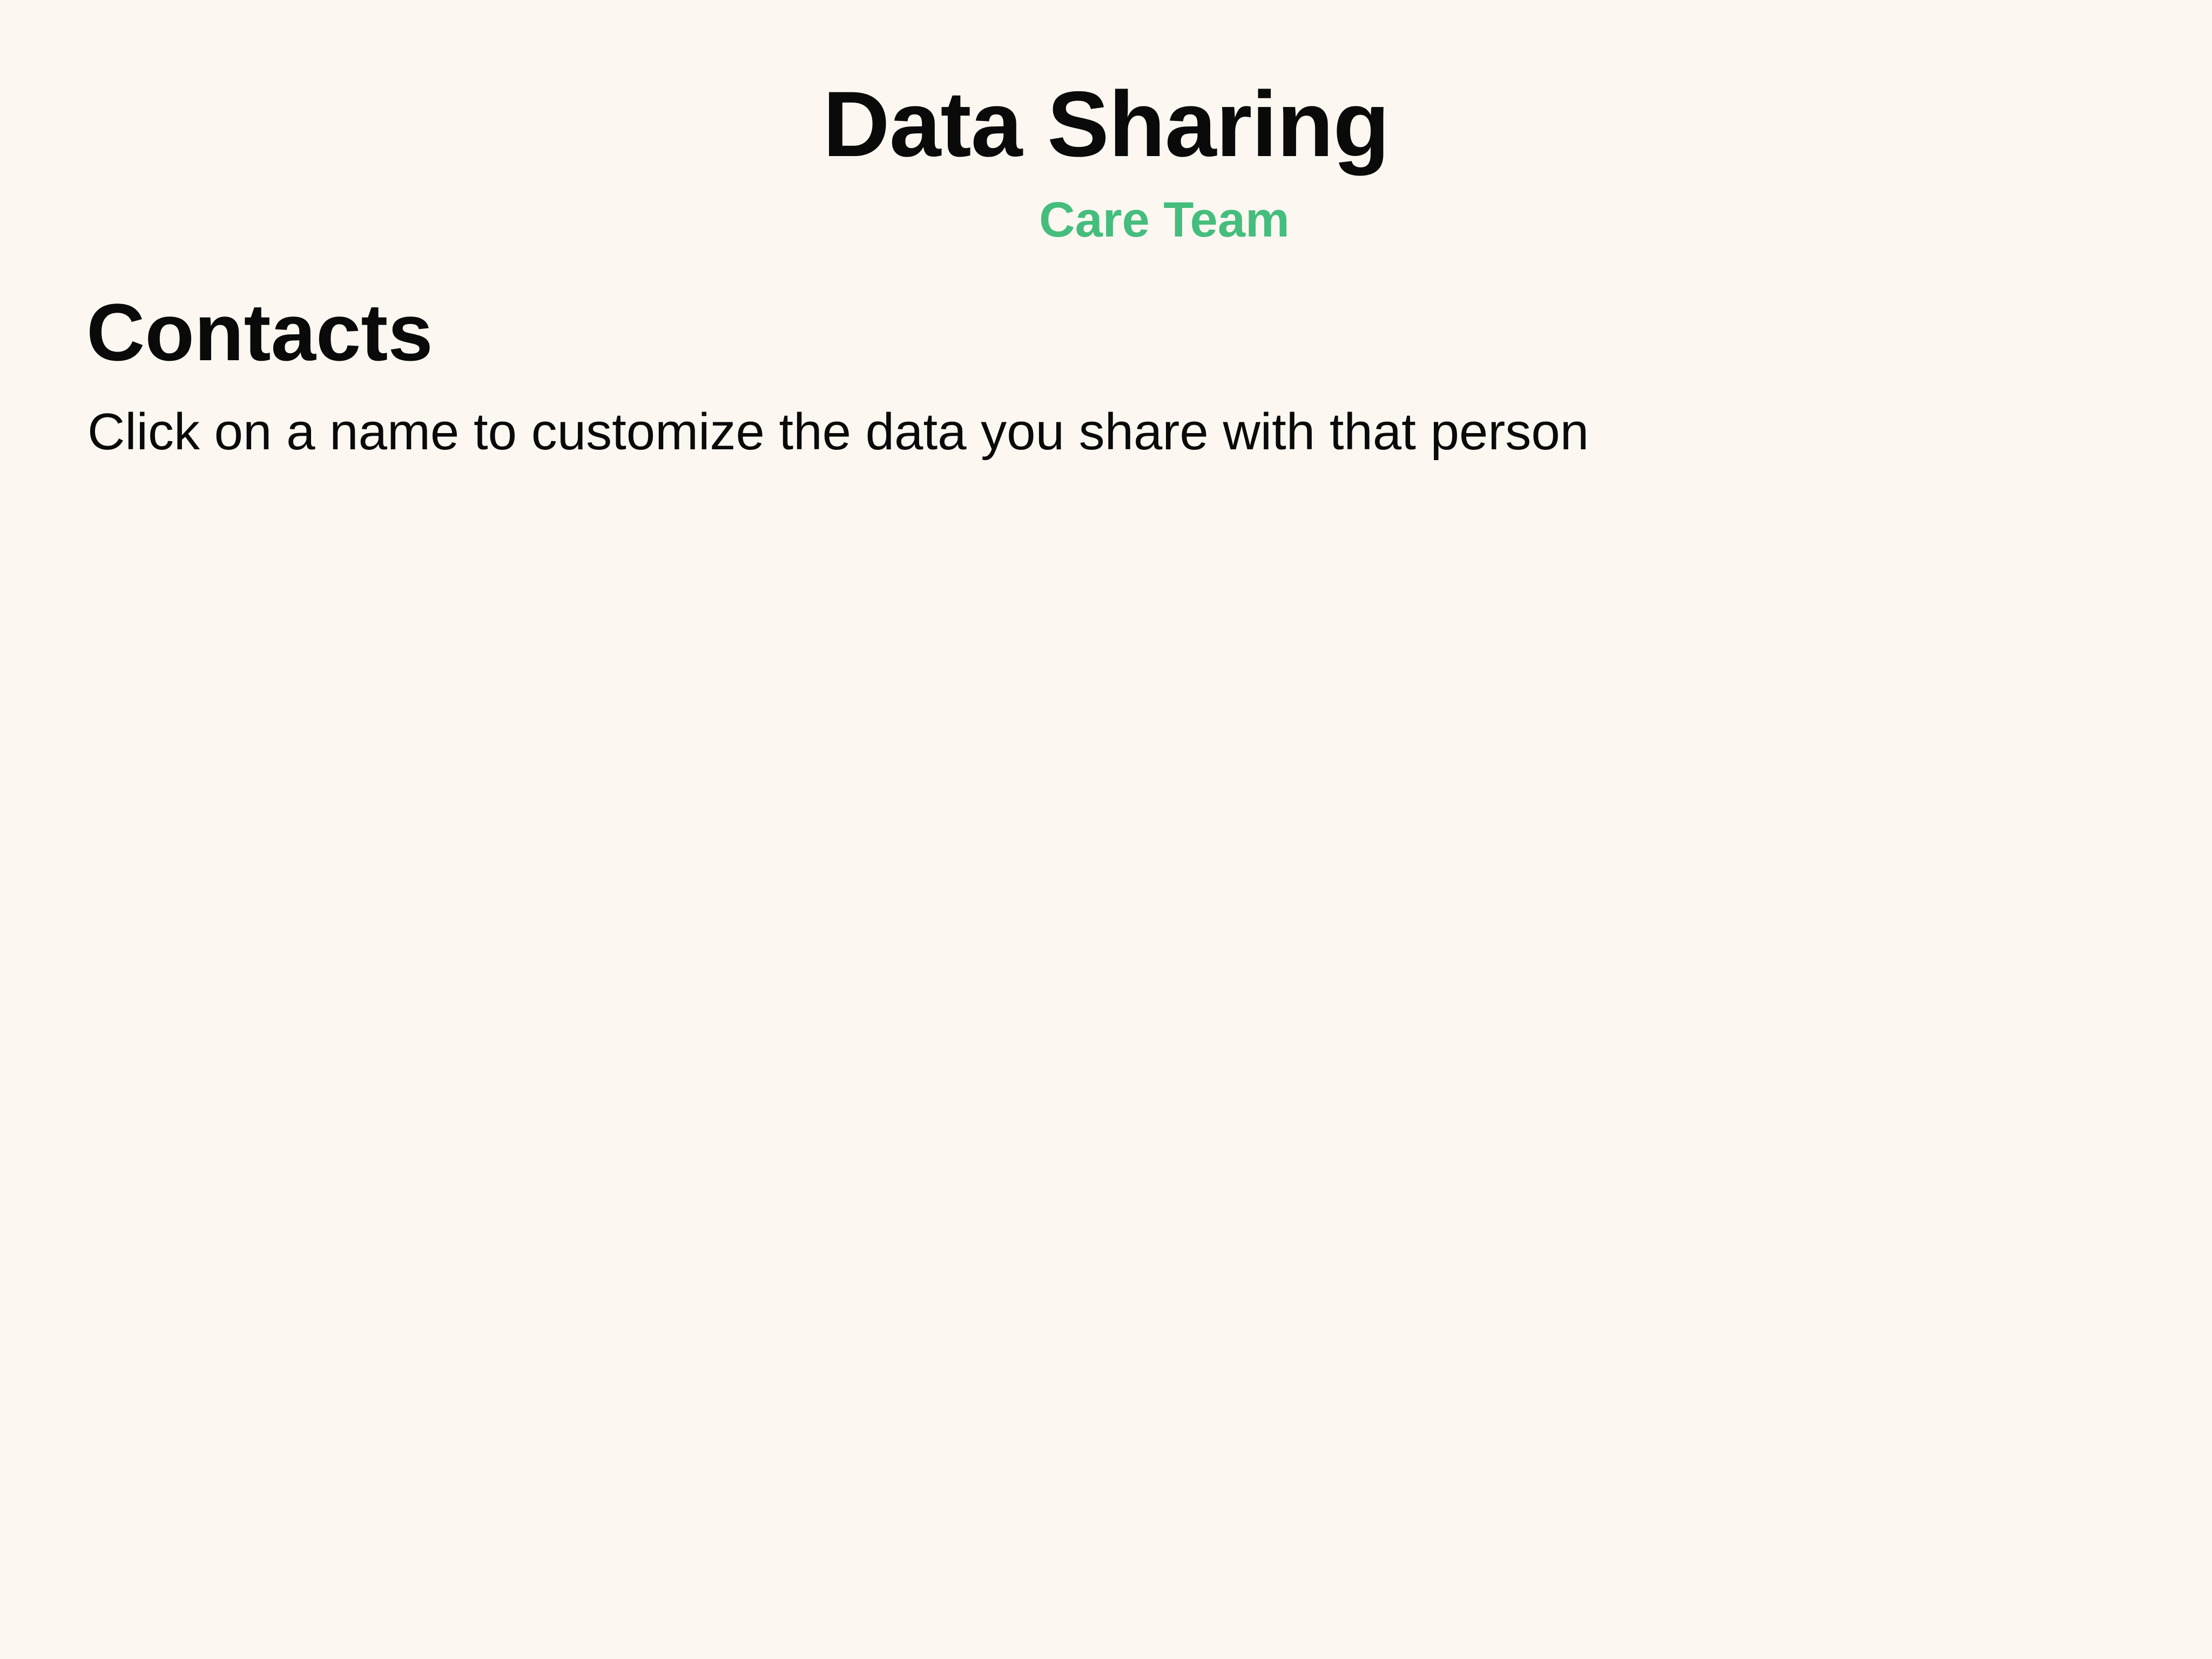 This screenshot has height=1659, width=2212. Describe the element at coordinates (1106, 124) in the screenshot. I see `page-title: Data Sharing` at that location.